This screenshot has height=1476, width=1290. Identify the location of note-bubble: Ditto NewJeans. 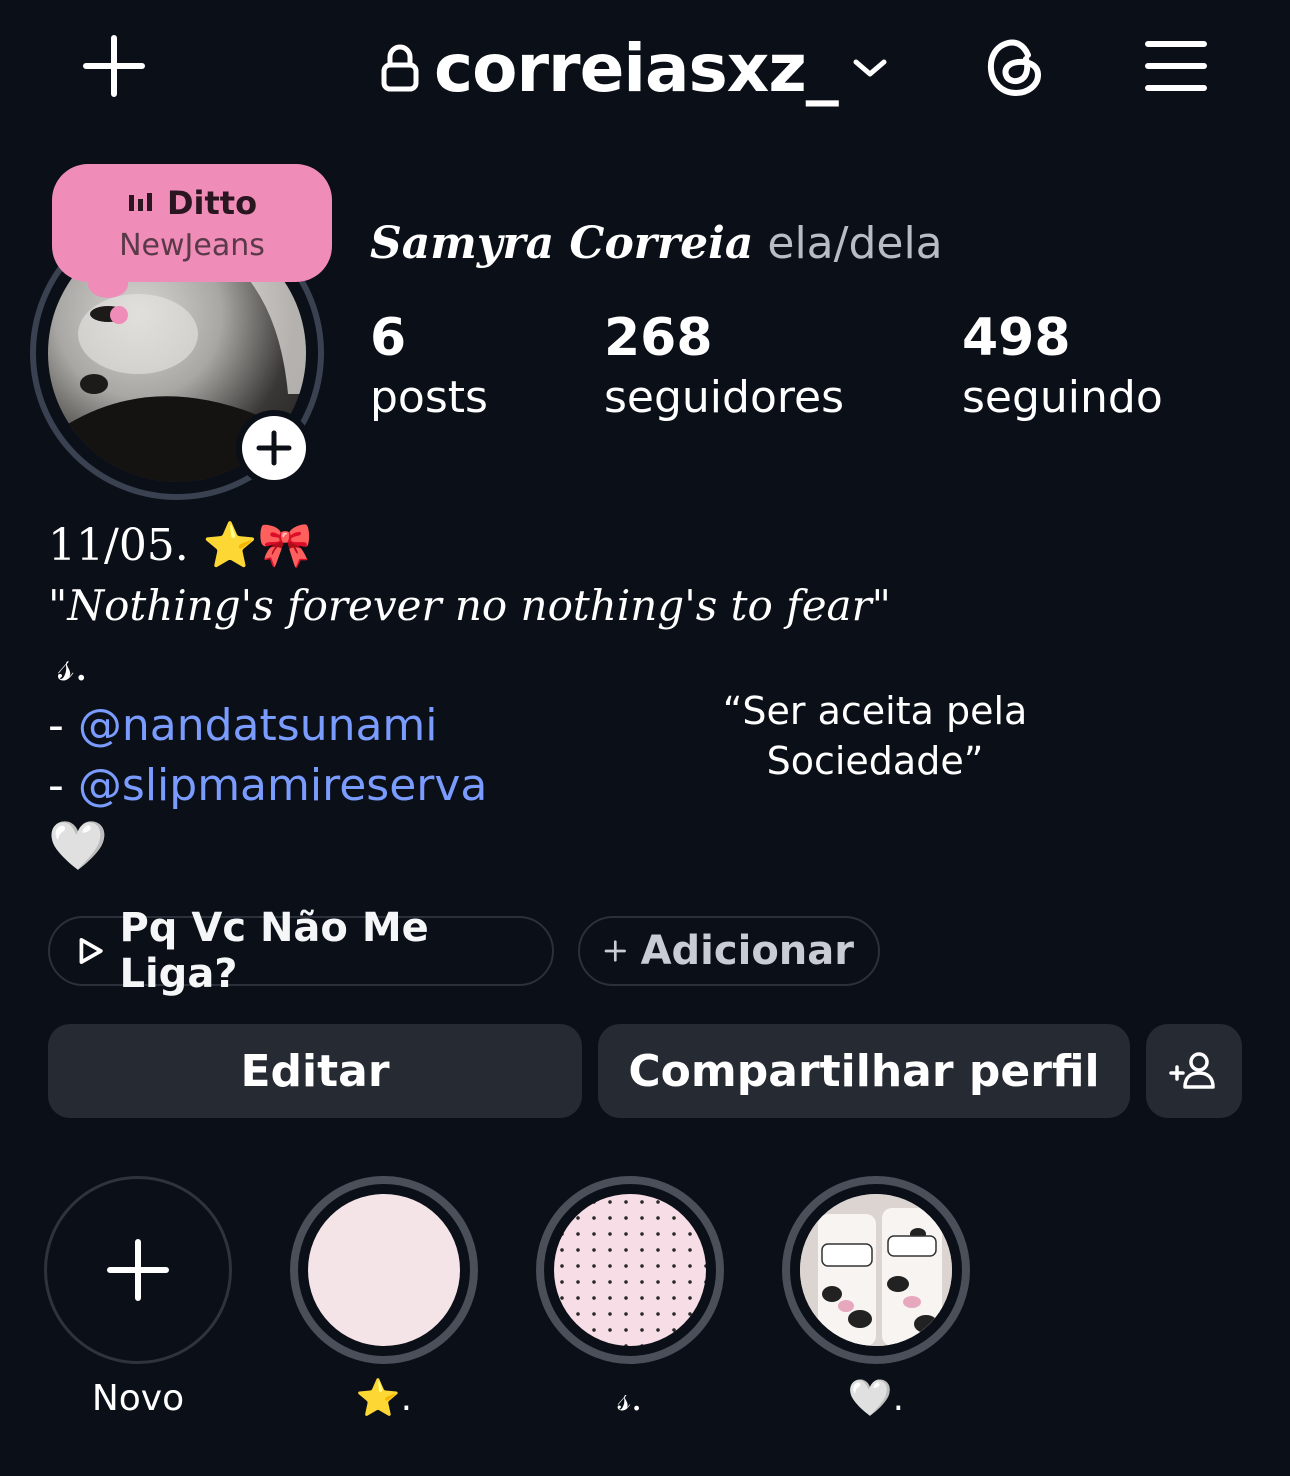
(192, 223).